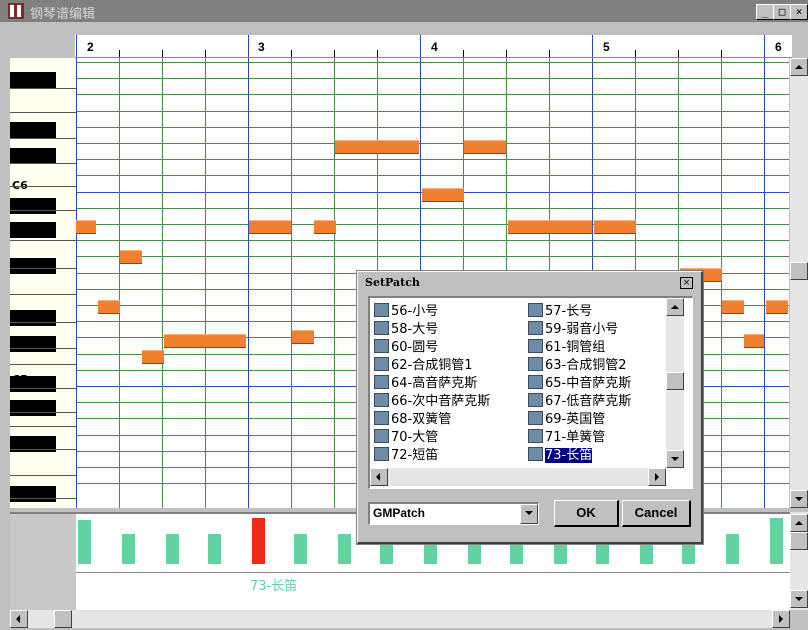  Describe the element at coordinates (579, 384) in the screenshot. I see `patch-list-item: 65-中音萨克斯` at that location.